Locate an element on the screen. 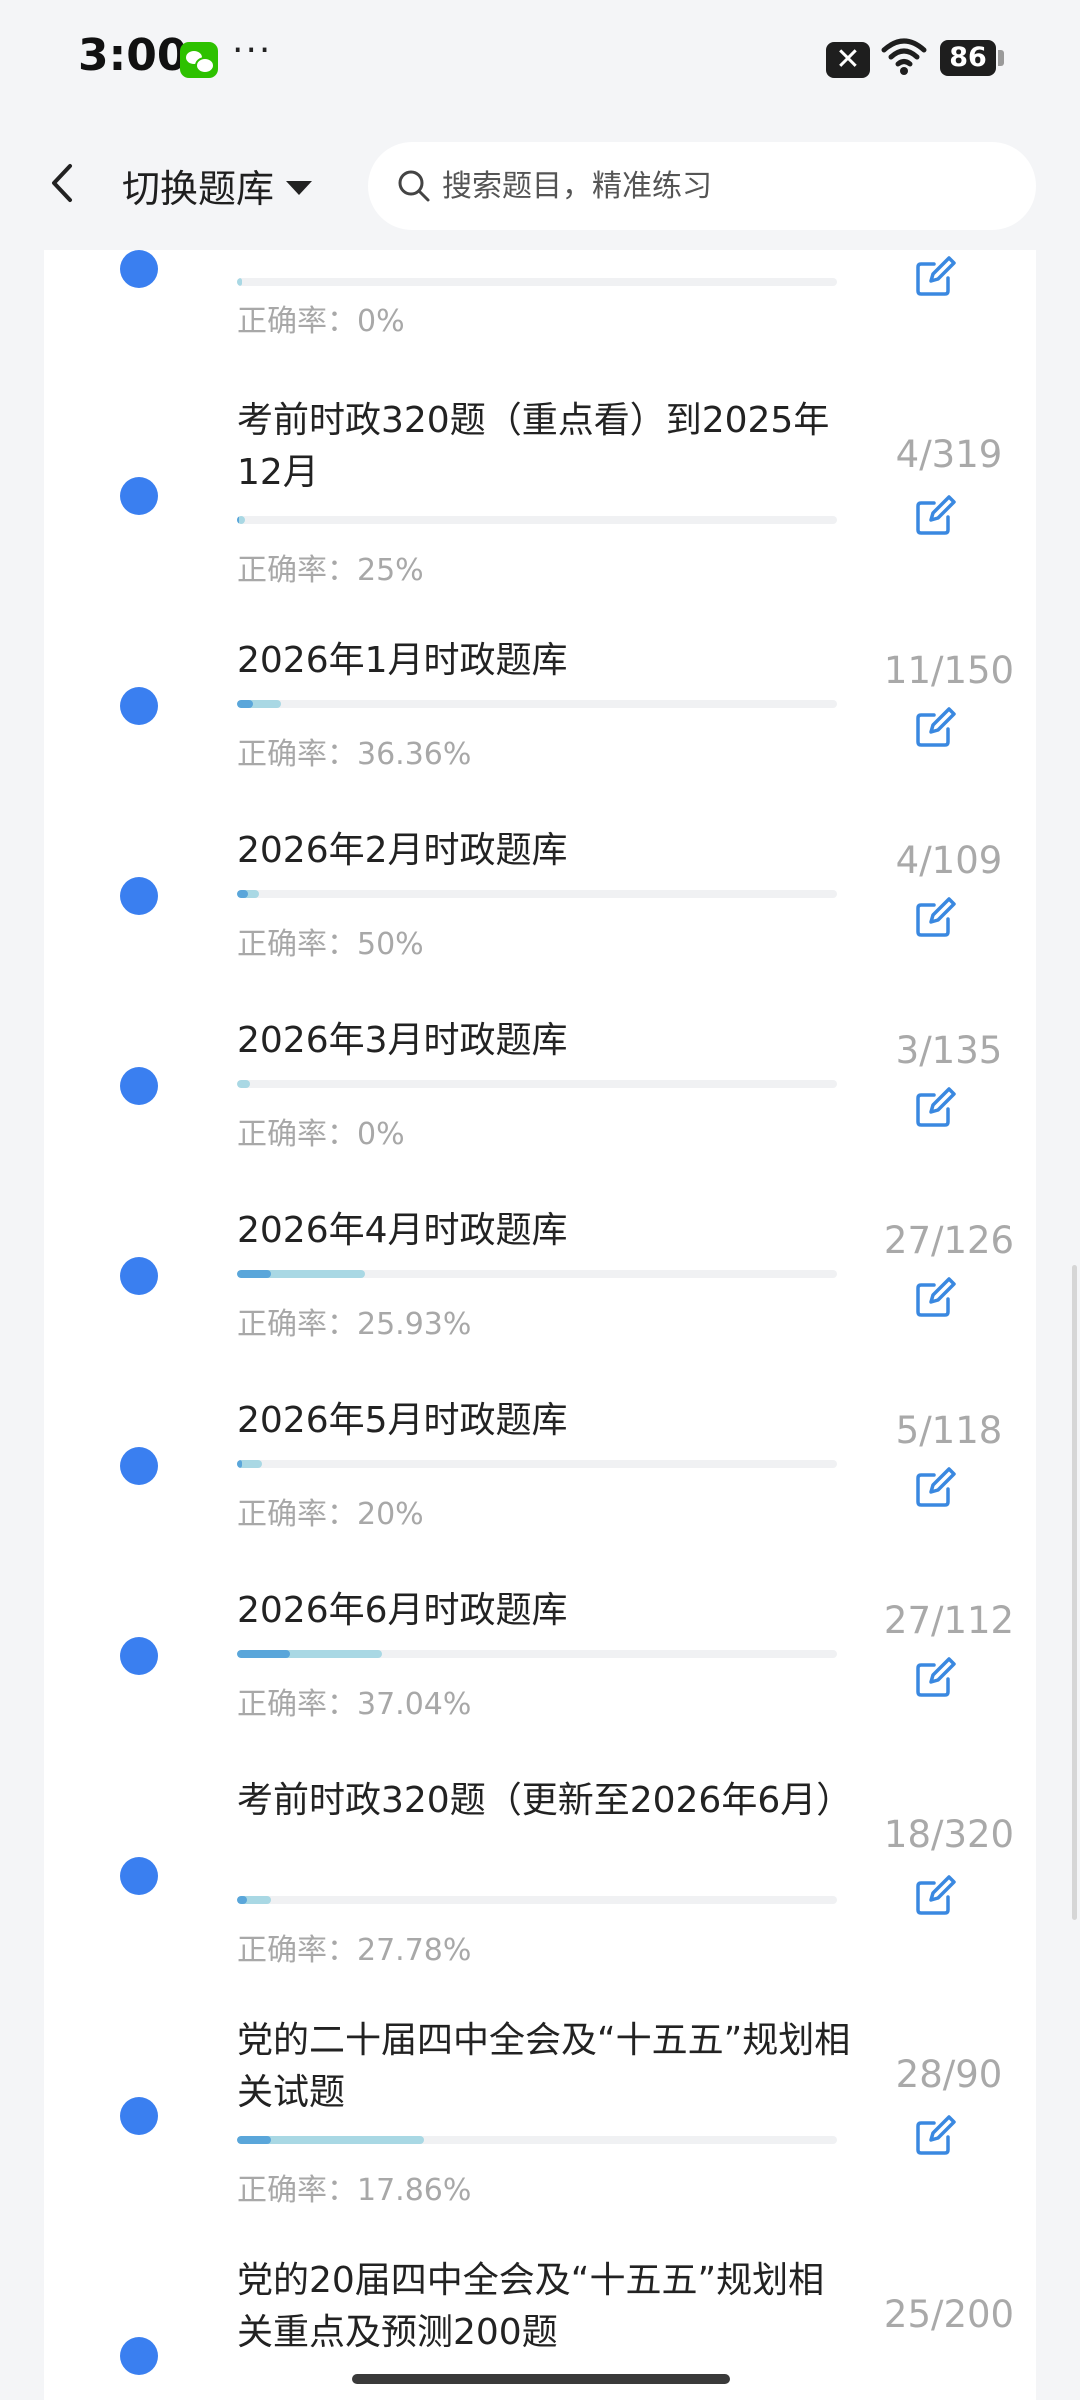 This screenshot has height=2400, width=1080. scrollbar is located at coordinates (1074, 1592).